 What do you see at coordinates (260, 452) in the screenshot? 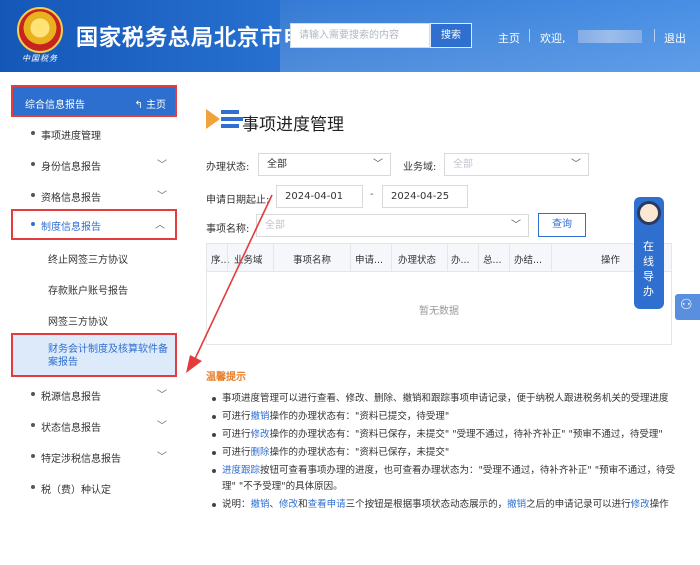
I see `delete-link: 删除` at bounding box center [260, 452].